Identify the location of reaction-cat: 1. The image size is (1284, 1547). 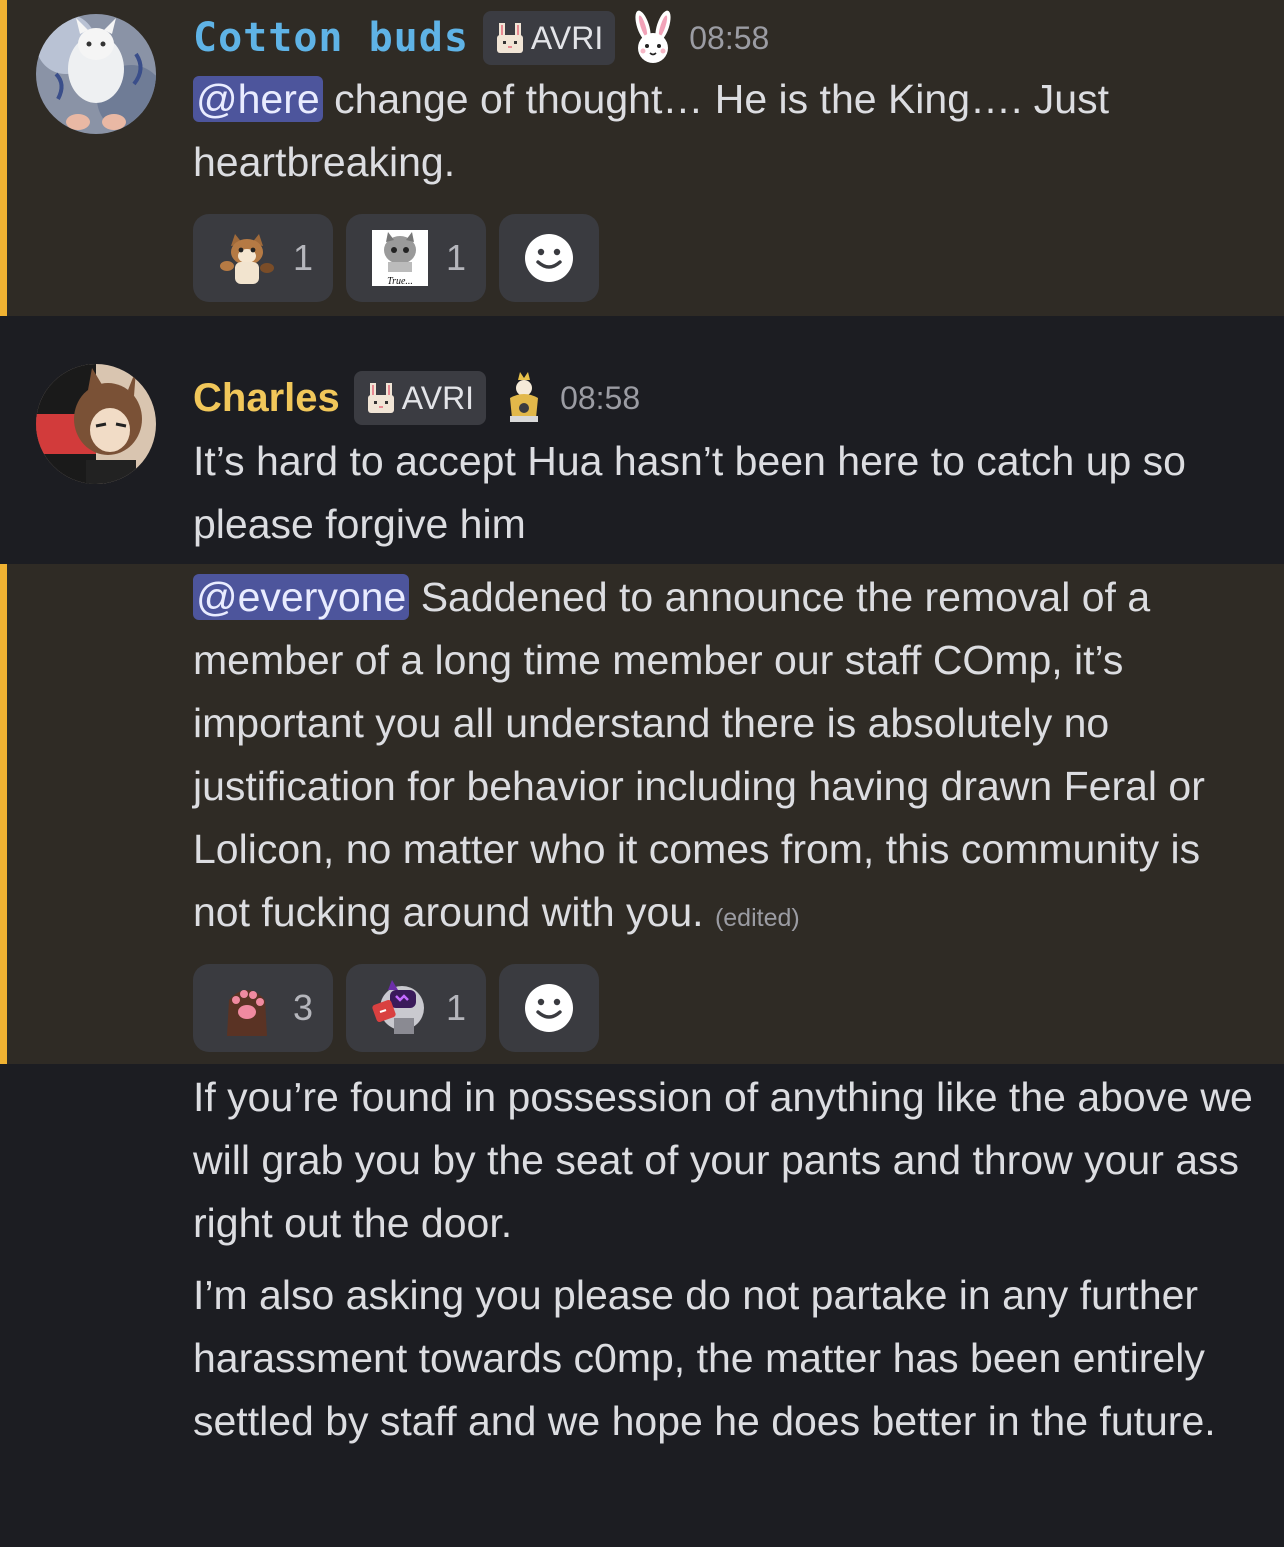
(263, 258).